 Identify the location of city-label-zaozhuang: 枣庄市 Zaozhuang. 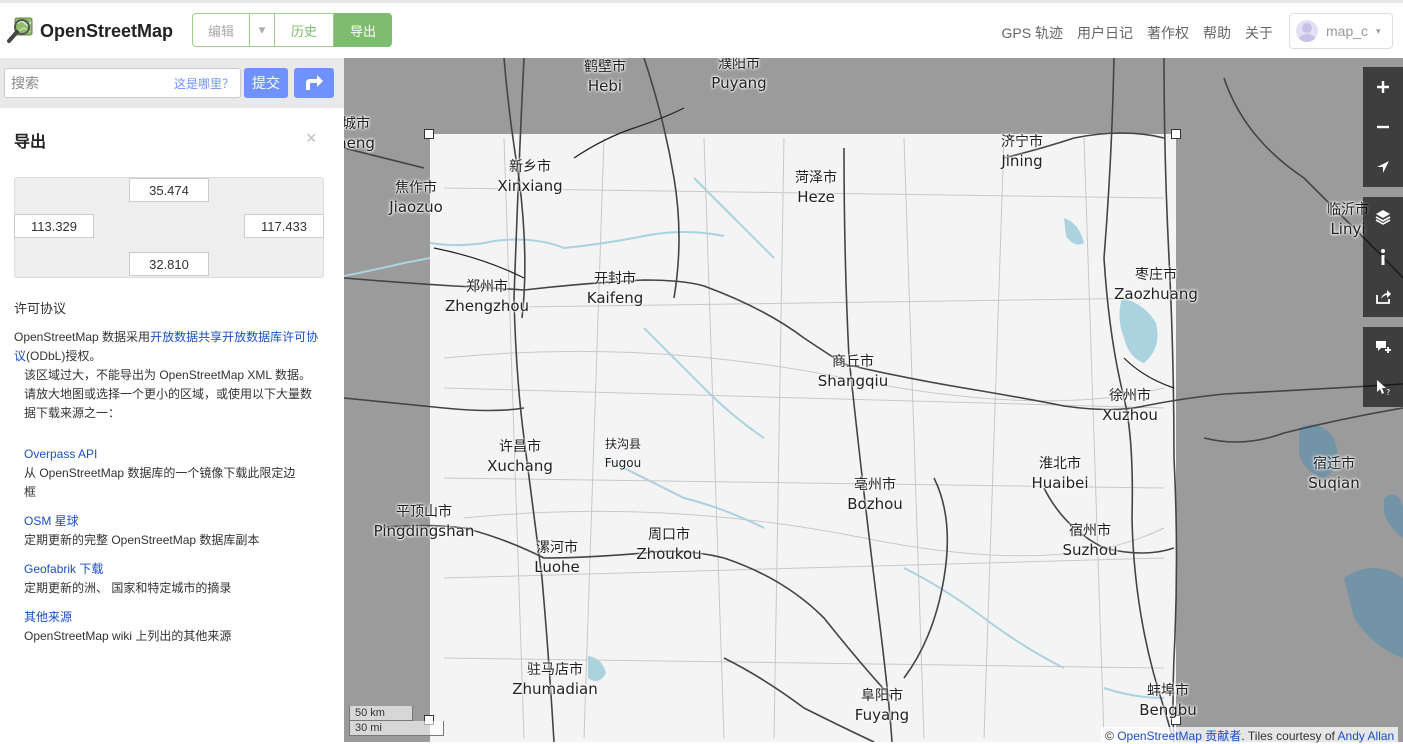
(1156, 285).